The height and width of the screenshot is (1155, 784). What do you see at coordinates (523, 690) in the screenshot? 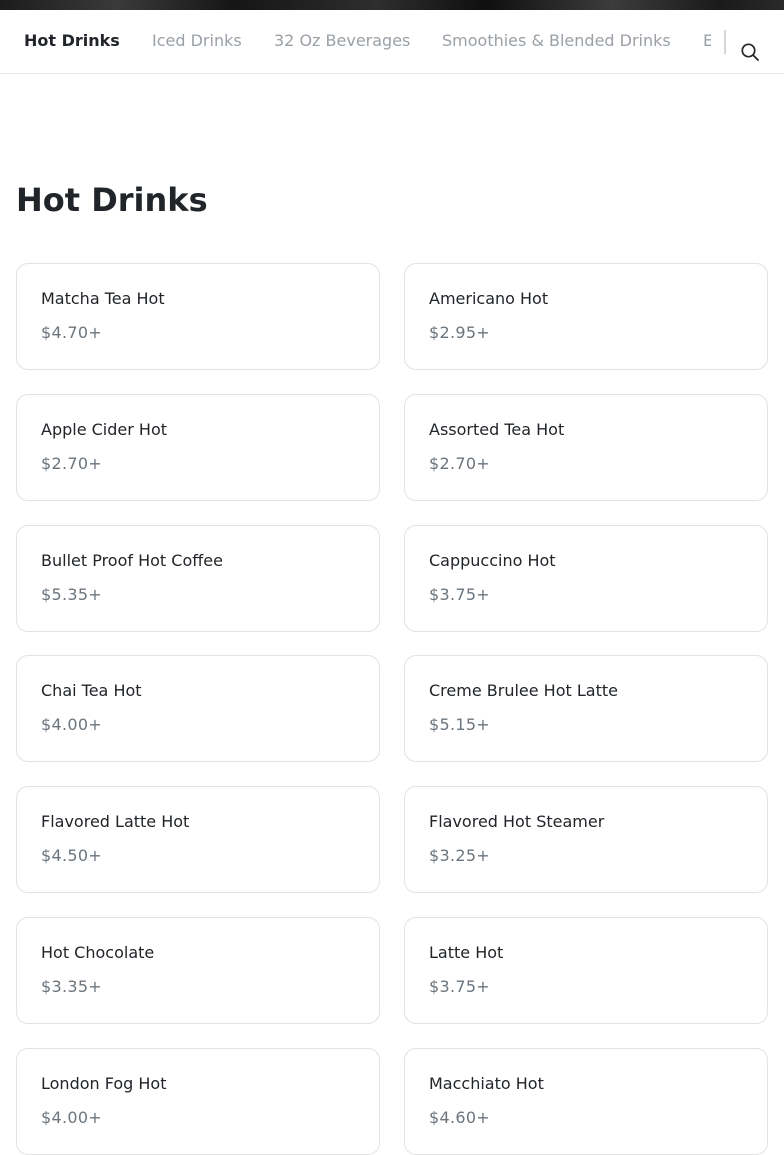
I see `menu-item-name: Creme Brulee Hot Latte` at bounding box center [523, 690].